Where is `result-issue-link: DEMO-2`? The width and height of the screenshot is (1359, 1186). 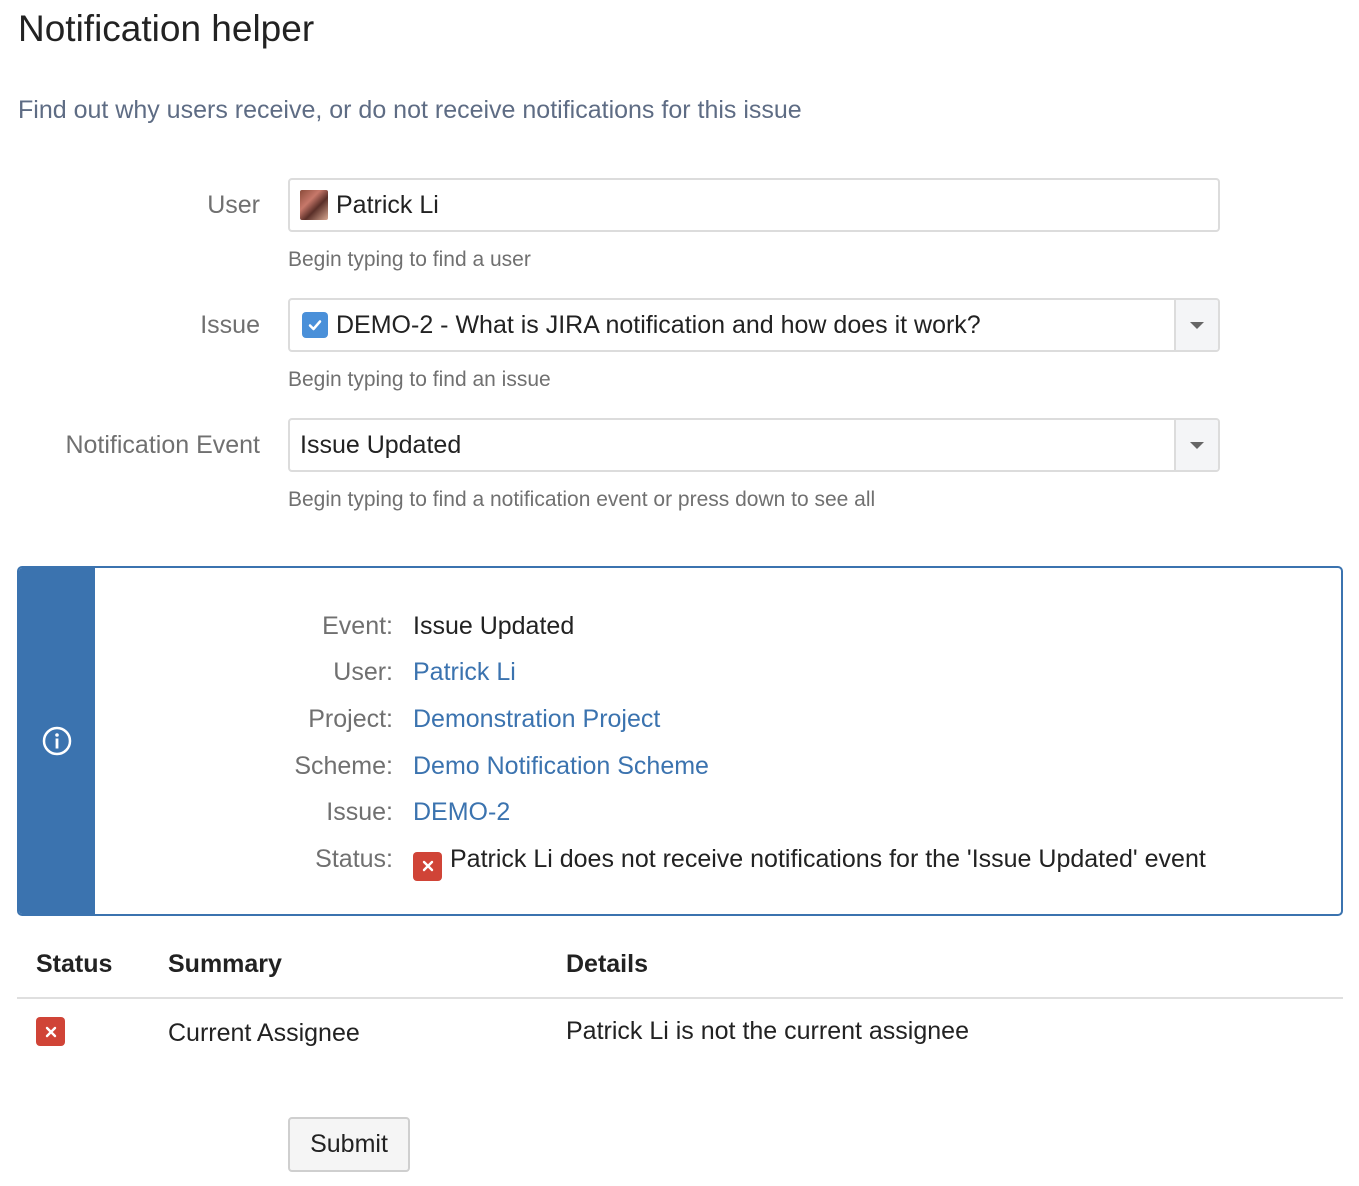 result-issue-link: DEMO-2 is located at coordinates (461, 812).